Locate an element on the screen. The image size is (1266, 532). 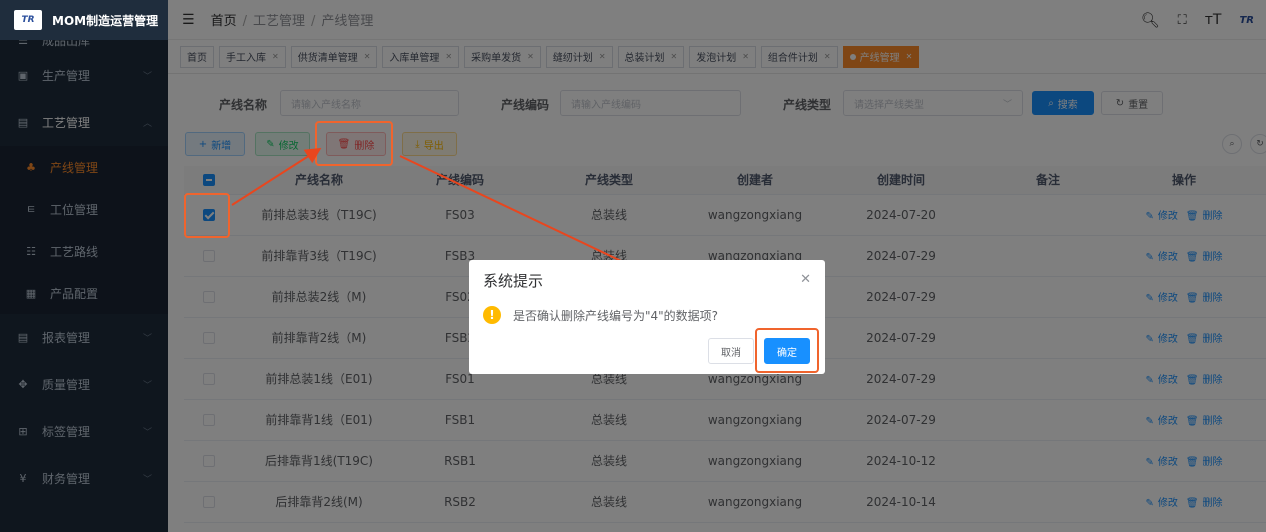
app-title: MOM制造运营管理 is located at coordinates (105, 20).